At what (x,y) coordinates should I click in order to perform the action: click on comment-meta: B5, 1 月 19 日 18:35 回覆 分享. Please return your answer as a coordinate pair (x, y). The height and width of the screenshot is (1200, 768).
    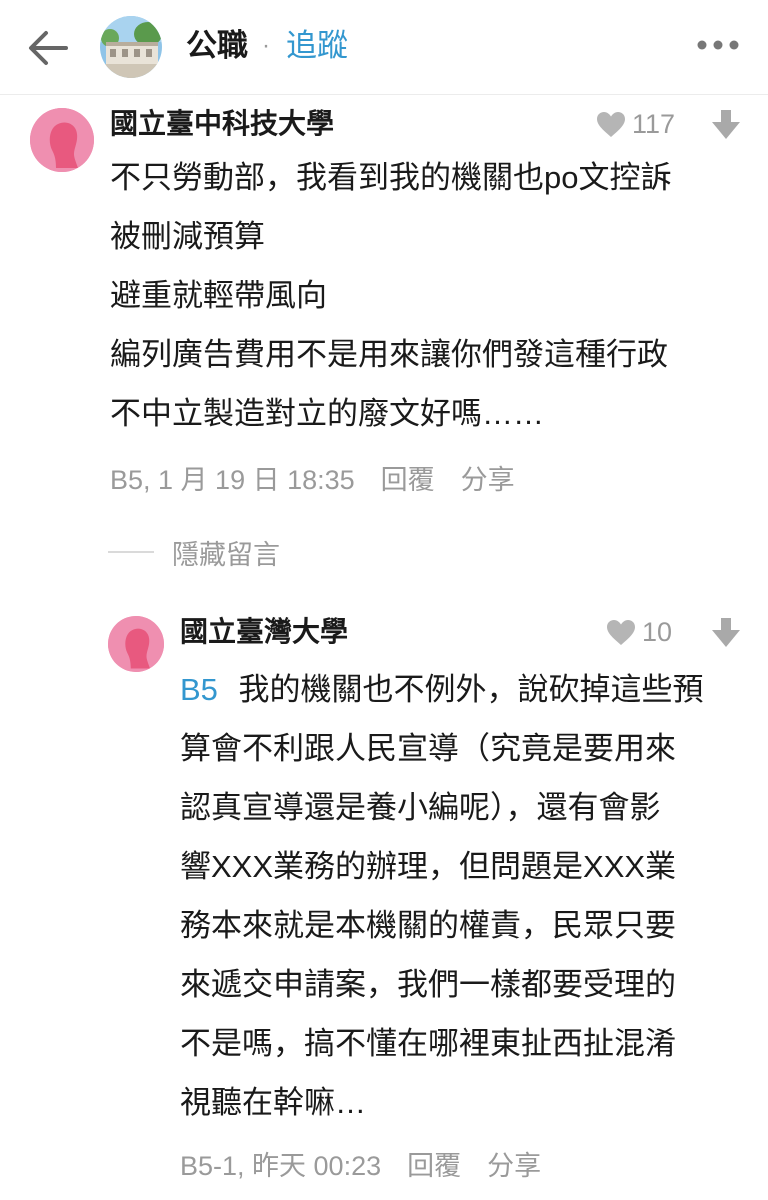
    Looking at the image, I should click on (312, 480).